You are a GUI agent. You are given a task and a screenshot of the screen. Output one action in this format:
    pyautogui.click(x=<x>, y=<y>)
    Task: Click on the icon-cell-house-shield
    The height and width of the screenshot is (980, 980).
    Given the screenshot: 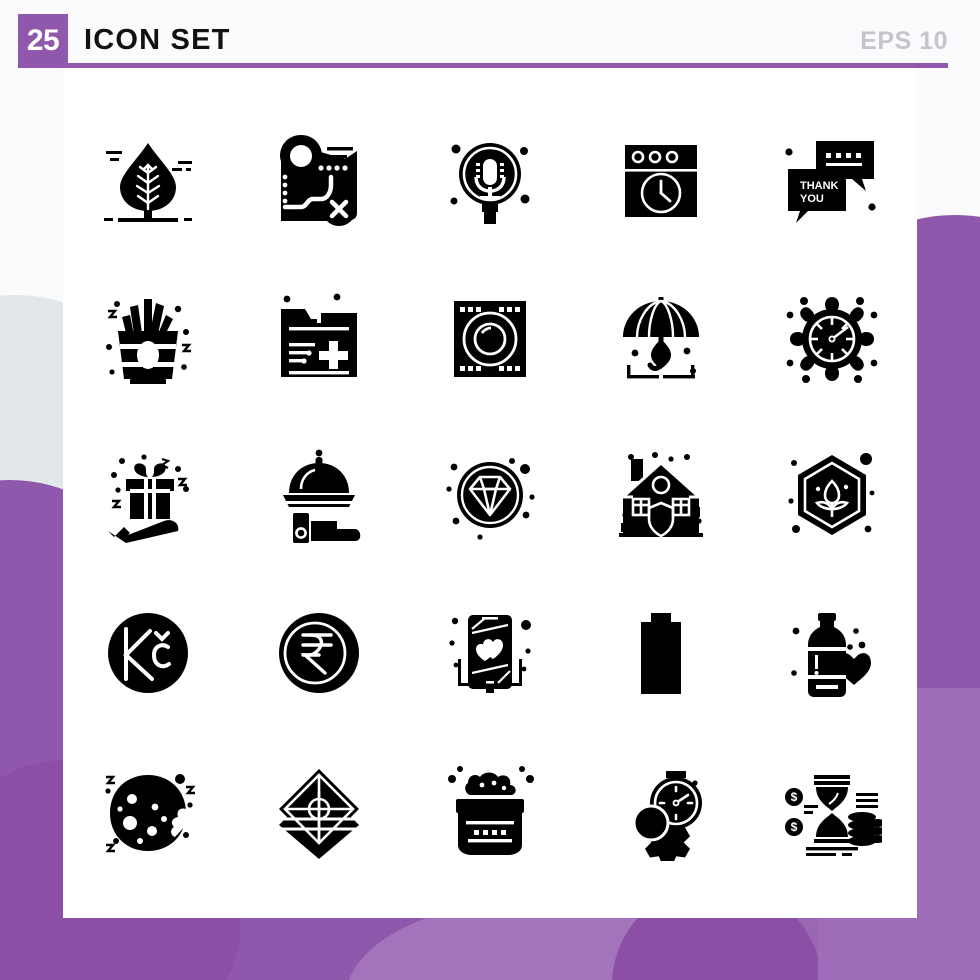 What is the action you would take?
    pyautogui.click(x=660, y=495)
    